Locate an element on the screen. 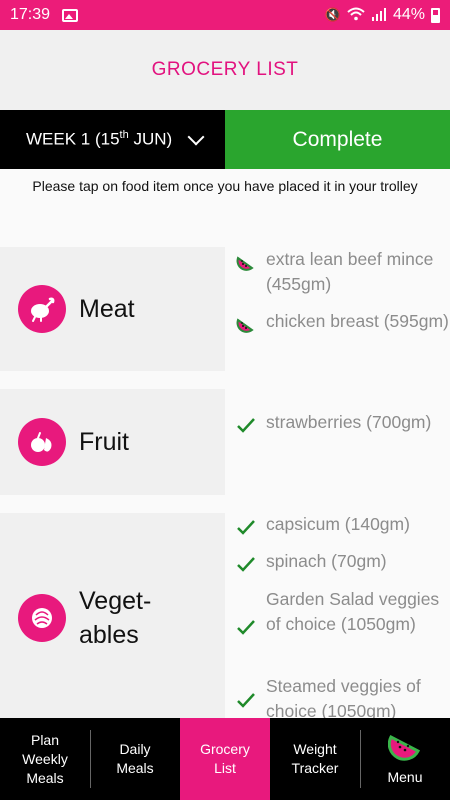 The image size is (450, 800). week-bar: WEEK 1 (15th JUN) Complete is located at coordinates (225, 139).